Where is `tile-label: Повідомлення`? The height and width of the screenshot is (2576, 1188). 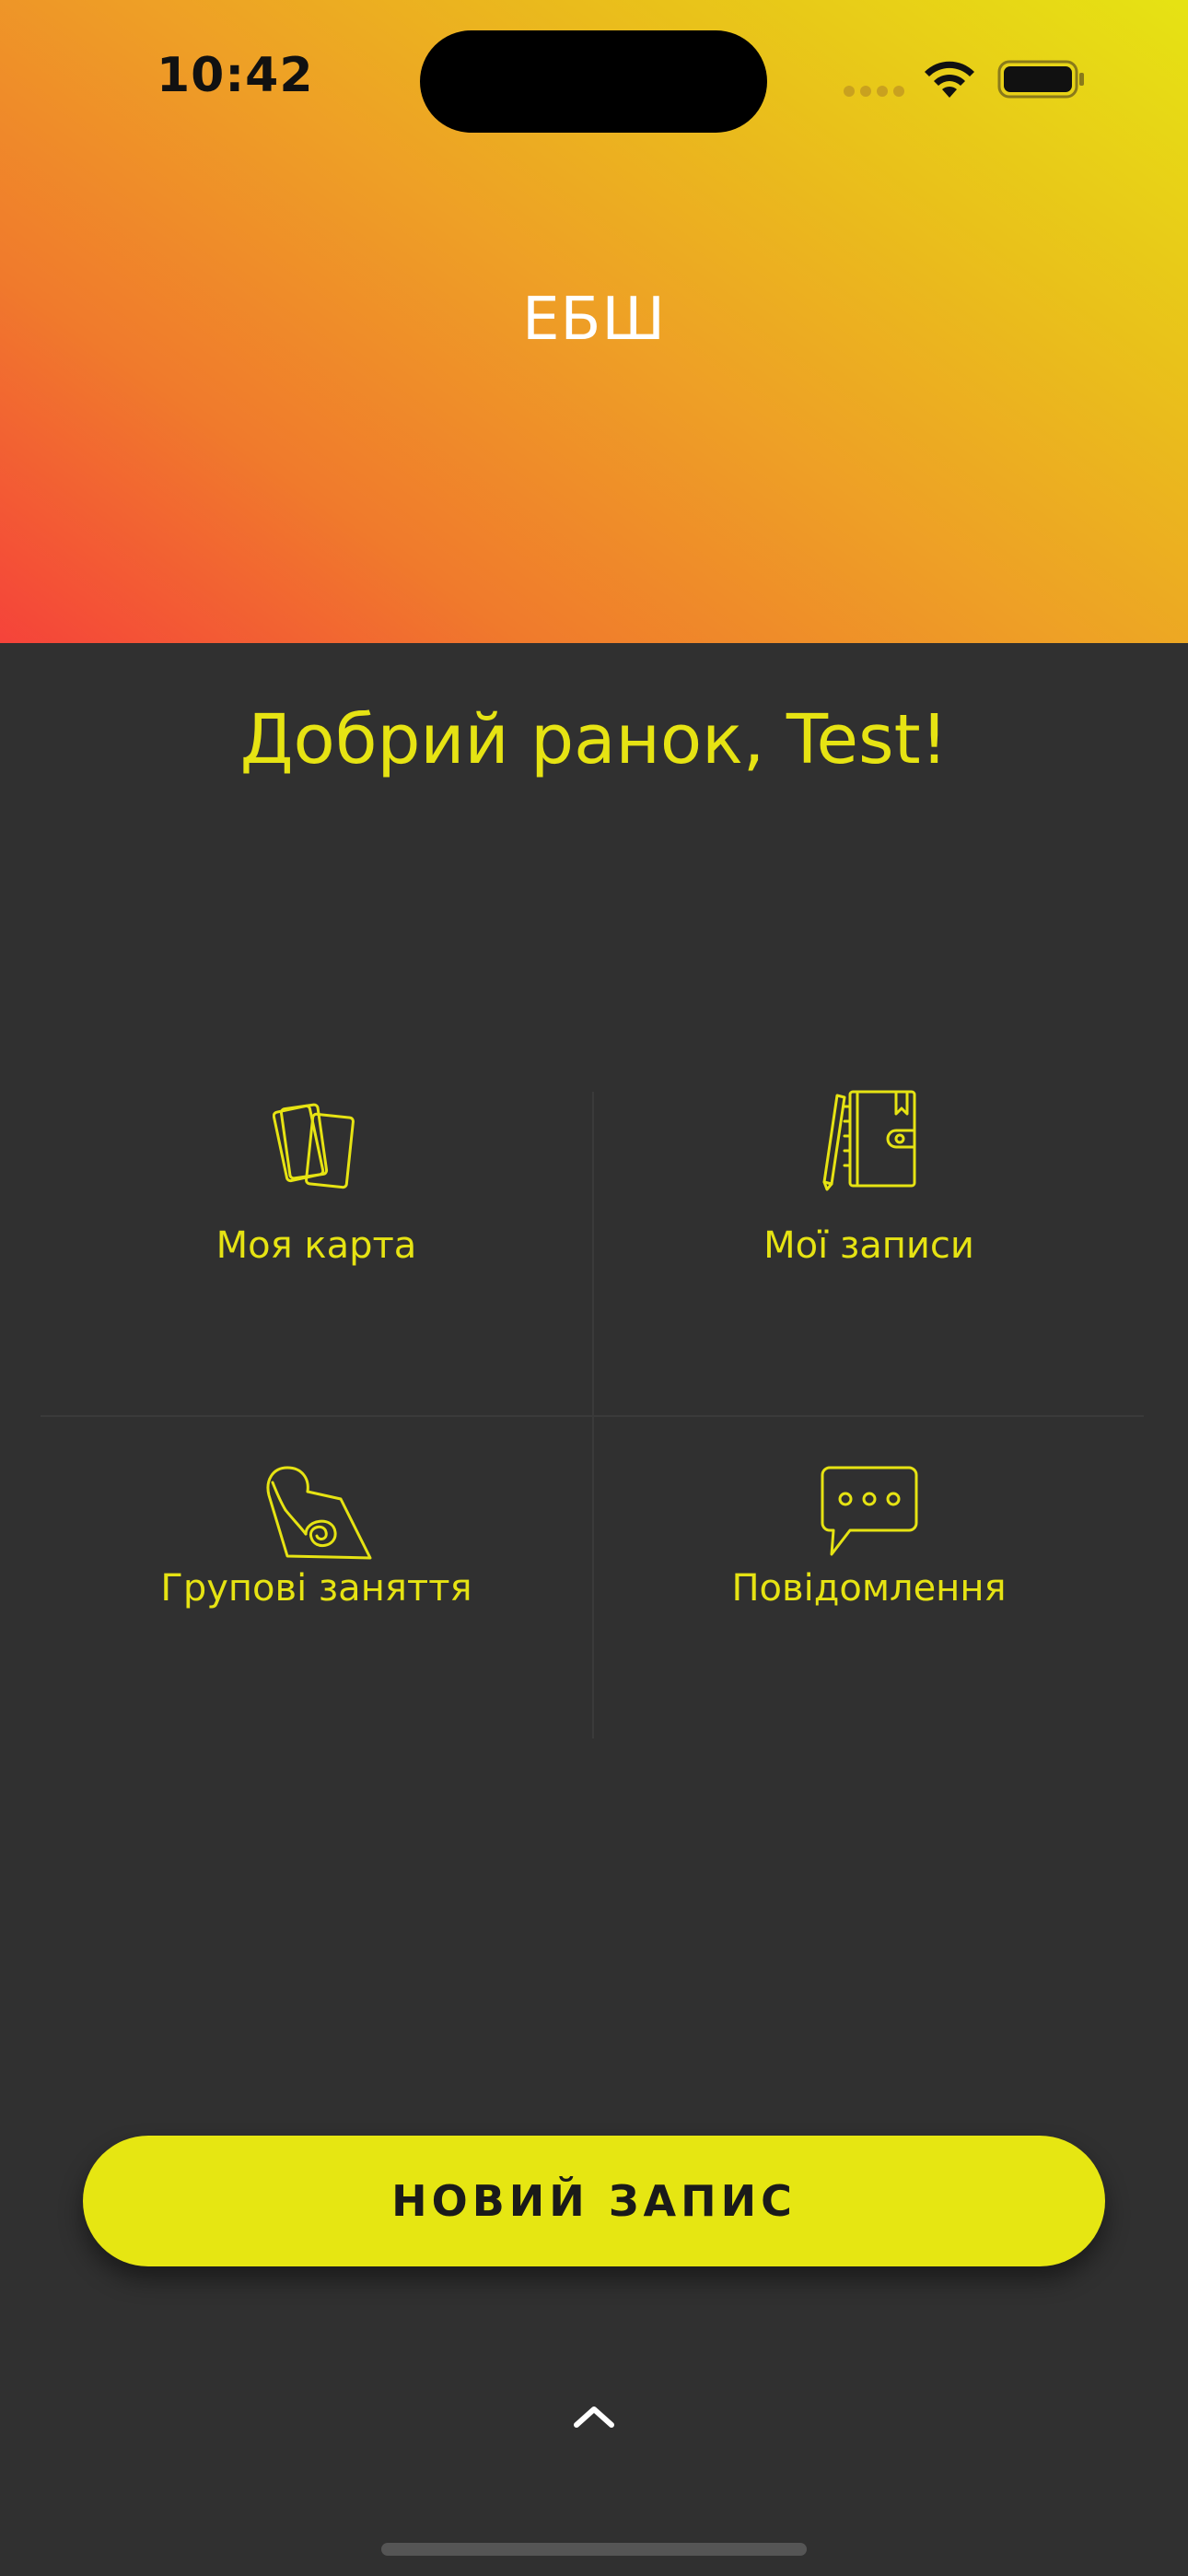 tile-label: Повідомлення is located at coordinates (869, 1588).